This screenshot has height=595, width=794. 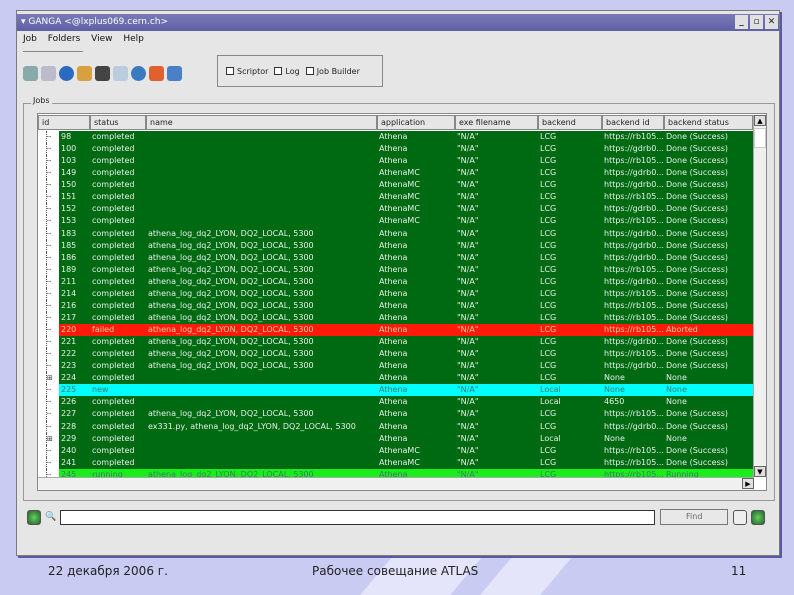 What do you see at coordinates (740, 517) in the screenshot?
I see `pin-icon` at bounding box center [740, 517].